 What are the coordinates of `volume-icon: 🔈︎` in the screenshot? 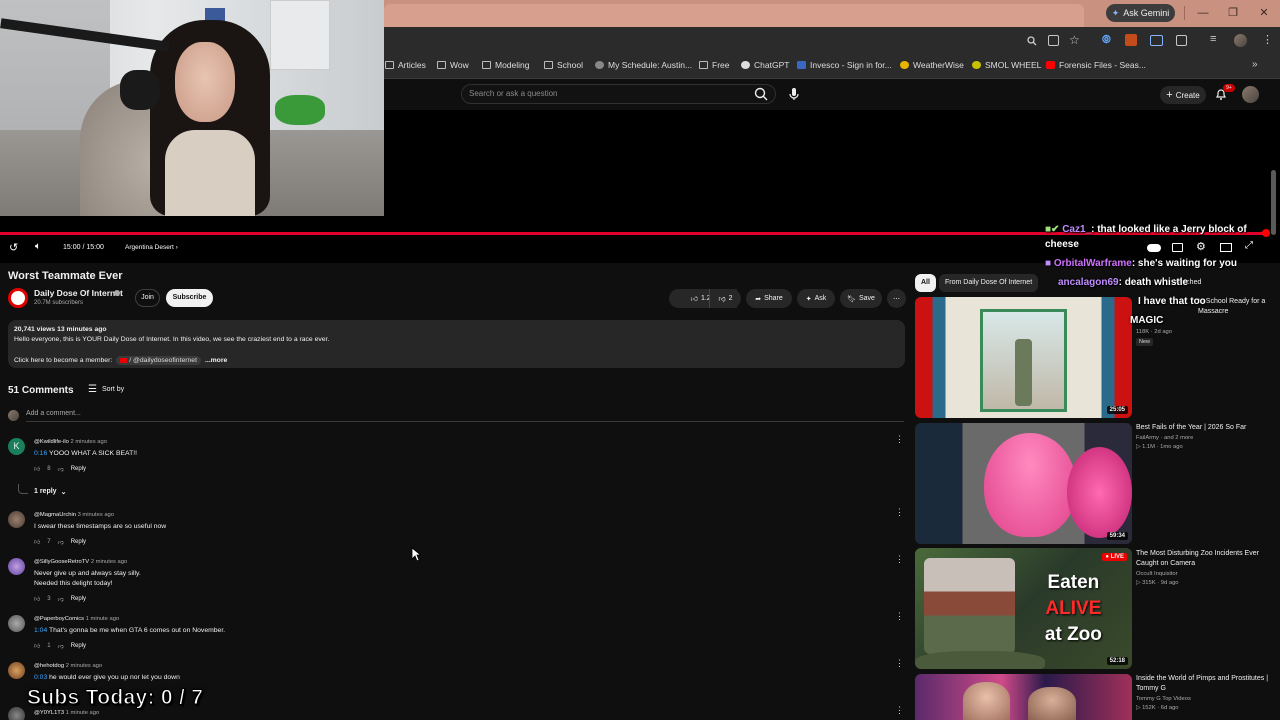 It's located at (38, 246).